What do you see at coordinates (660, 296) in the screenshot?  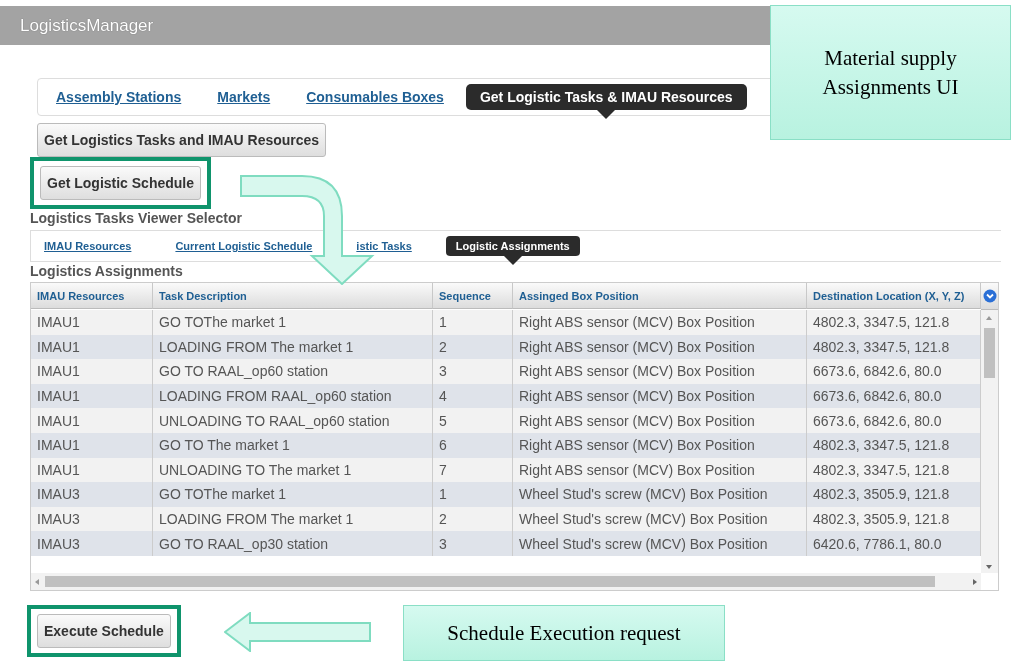 I see `column-header: Assinged Box Position` at bounding box center [660, 296].